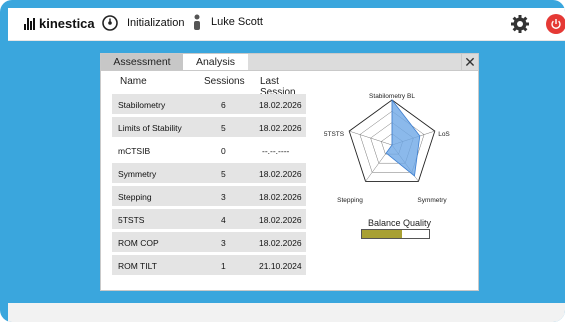 The image size is (565, 322). What do you see at coordinates (223, 220) in the screenshot?
I see `row-sessions: 4` at bounding box center [223, 220].